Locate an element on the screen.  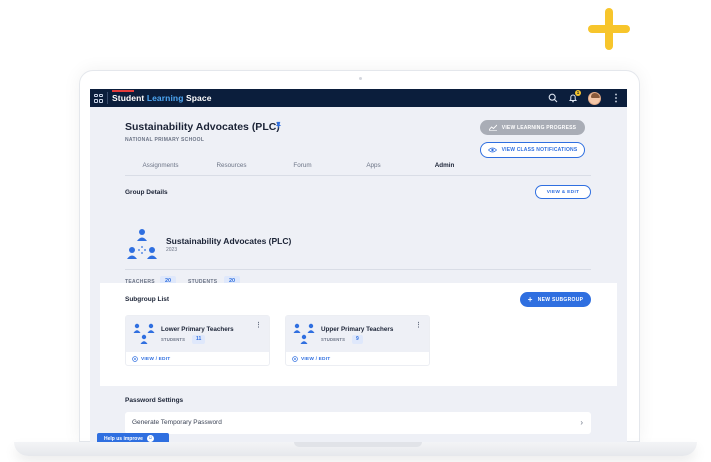
view-learning-progress-button: VIEW LEARNING PROGRESS is located at coordinates (532, 127).